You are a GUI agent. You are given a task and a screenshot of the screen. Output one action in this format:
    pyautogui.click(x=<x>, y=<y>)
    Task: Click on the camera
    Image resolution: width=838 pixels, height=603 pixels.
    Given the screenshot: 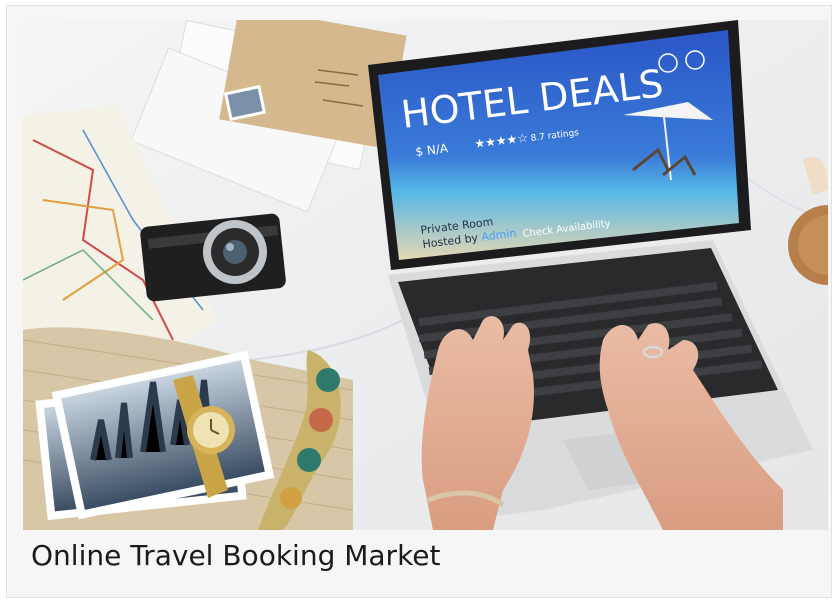 What is the action you would take?
    pyautogui.click(x=213, y=257)
    